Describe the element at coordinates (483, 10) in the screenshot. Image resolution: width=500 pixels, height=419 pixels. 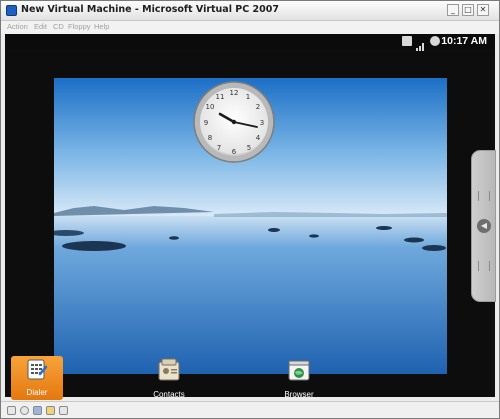
I see `close-button: ✕` at that location.